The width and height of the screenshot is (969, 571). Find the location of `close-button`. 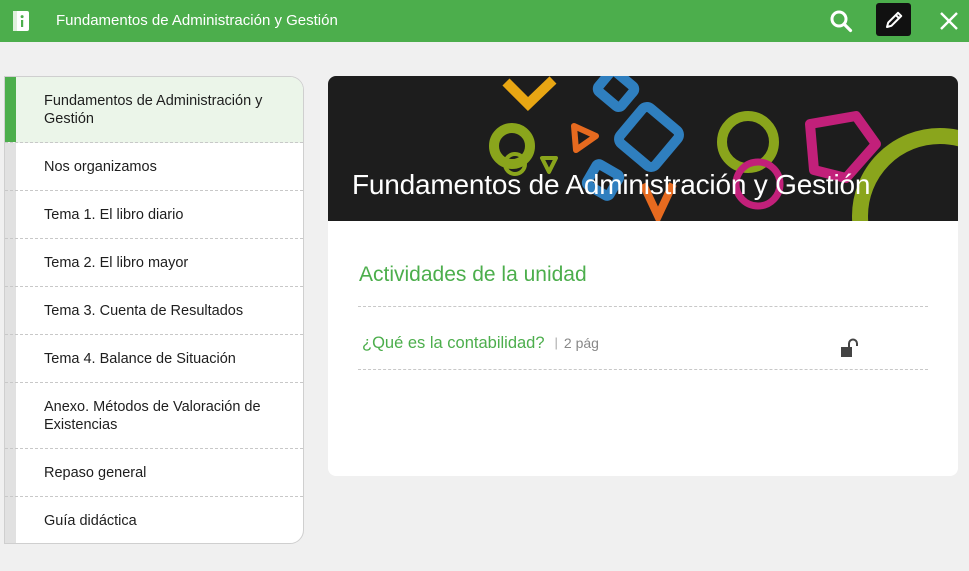

close-button is located at coordinates (949, 21).